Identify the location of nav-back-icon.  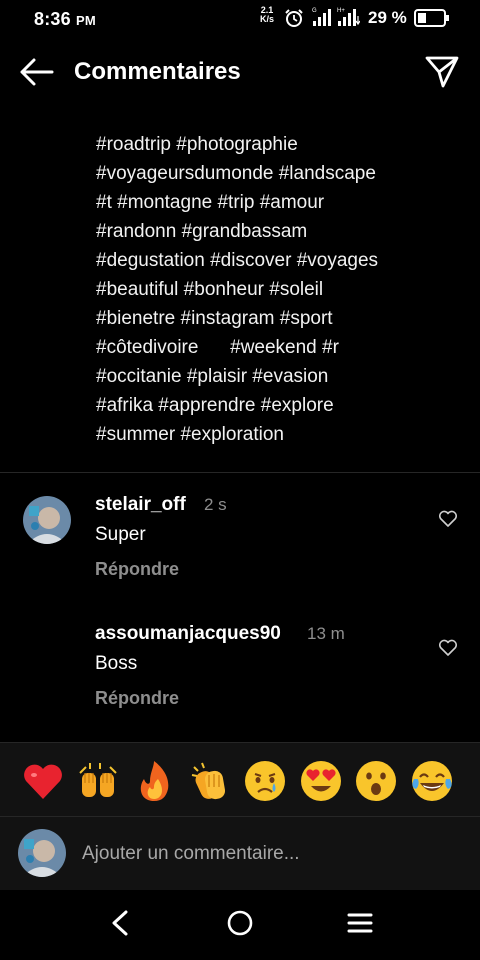
(120, 923).